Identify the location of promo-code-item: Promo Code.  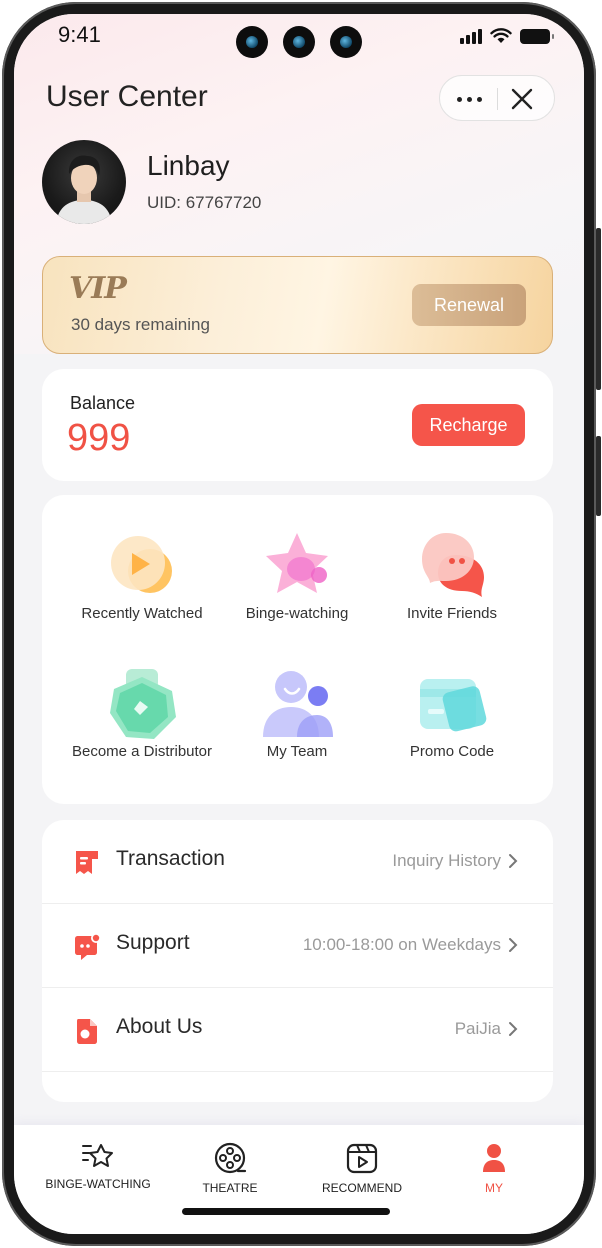
(452, 713).